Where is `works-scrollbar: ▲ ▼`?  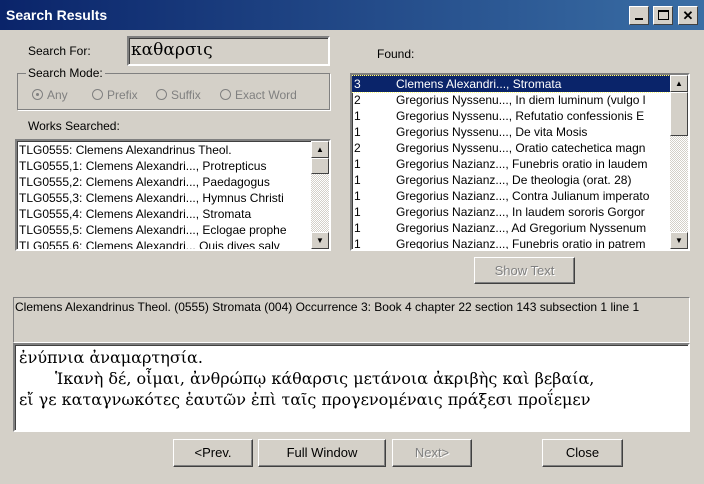 works-scrollbar: ▲ ▼ is located at coordinates (320, 195).